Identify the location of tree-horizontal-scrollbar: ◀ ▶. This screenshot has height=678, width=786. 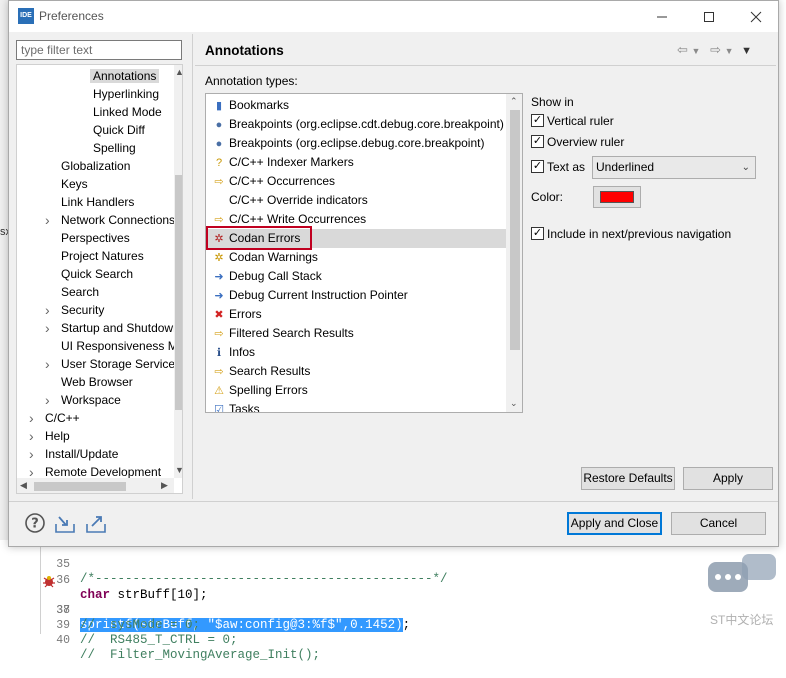
(95, 485).